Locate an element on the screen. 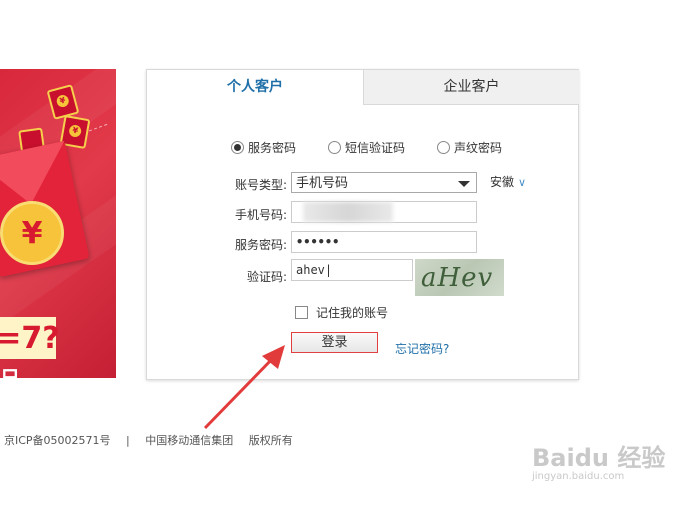 This screenshot has width=693, height=509. footer: 京ICP备05002571号 | 中国移动通信集团 版权所有 is located at coordinates (154, 440).